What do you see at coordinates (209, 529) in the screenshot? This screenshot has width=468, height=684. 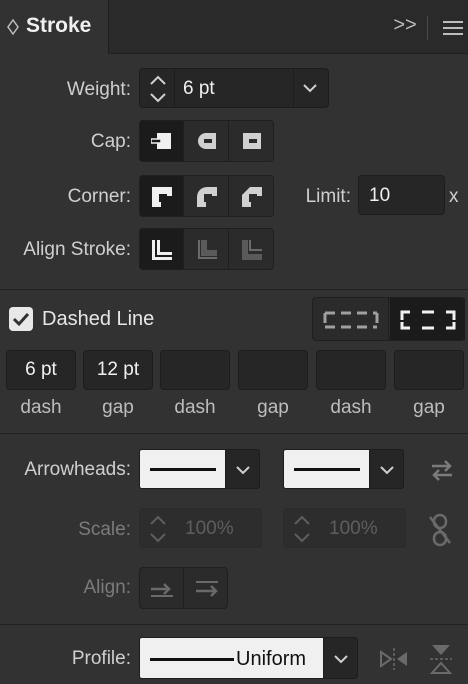 I see `start-scale-value: 100%` at bounding box center [209, 529].